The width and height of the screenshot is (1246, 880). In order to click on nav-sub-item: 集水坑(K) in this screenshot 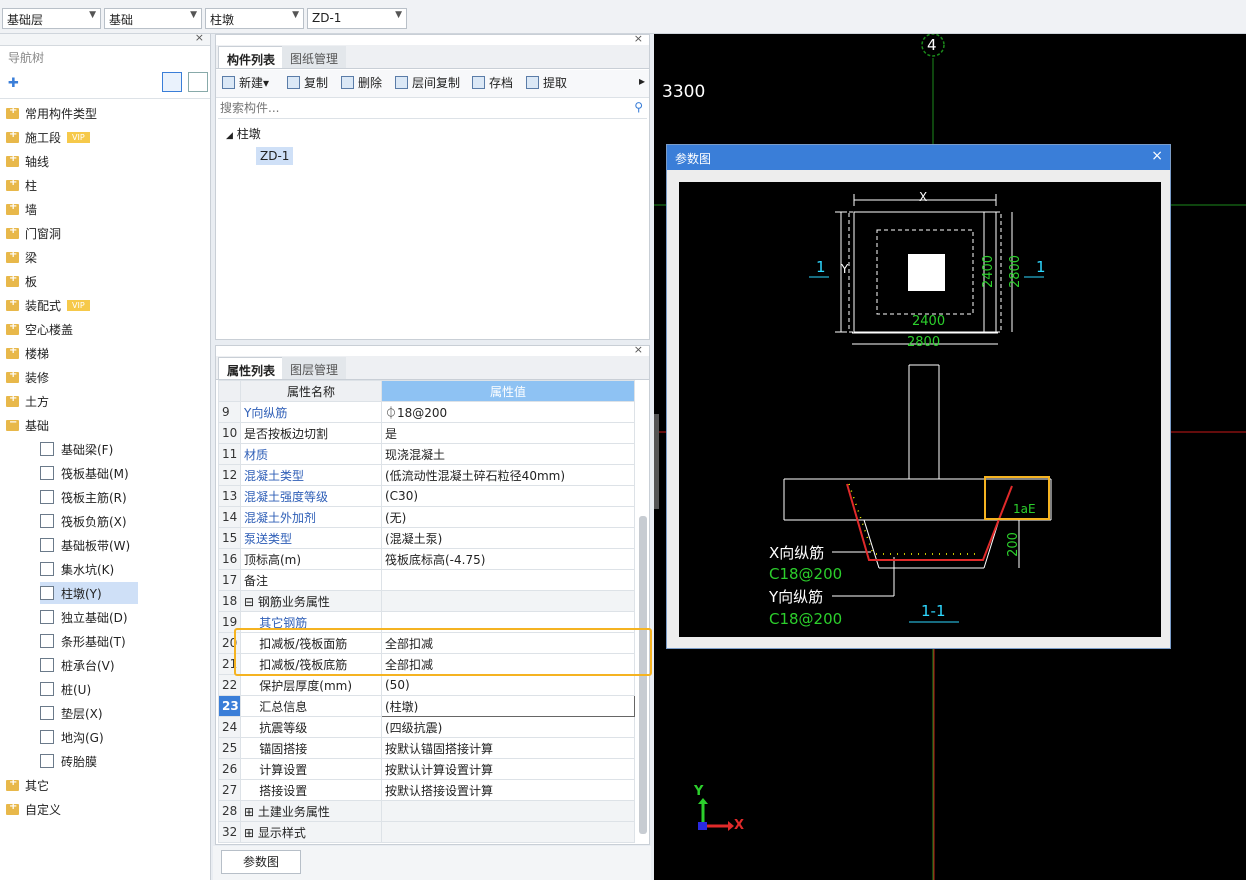, I will do `click(77, 569)`.